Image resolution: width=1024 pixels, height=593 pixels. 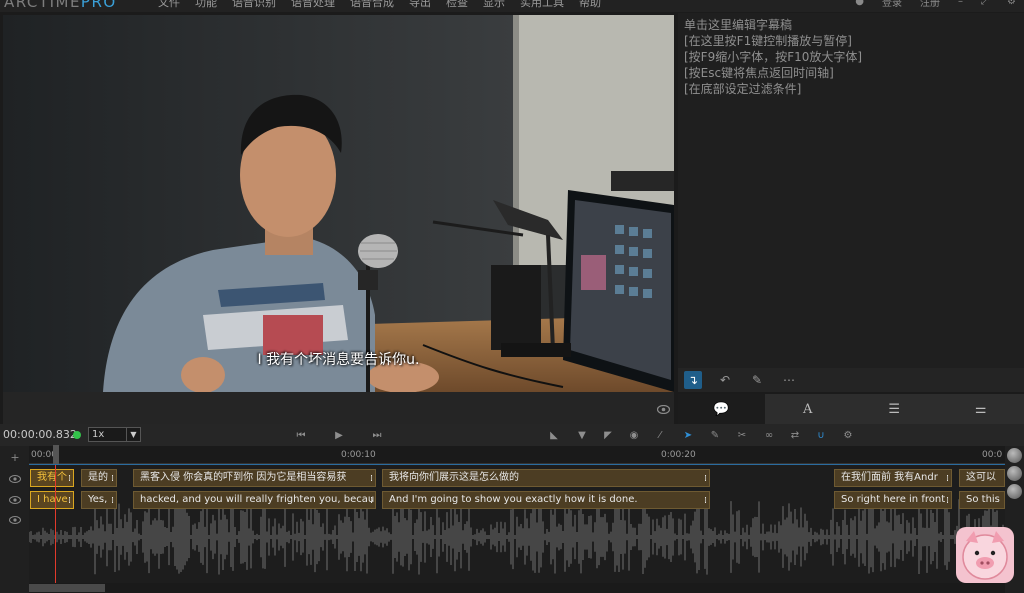 I want to click on settings-icon: ⚙, so click(x=1011, y=3).